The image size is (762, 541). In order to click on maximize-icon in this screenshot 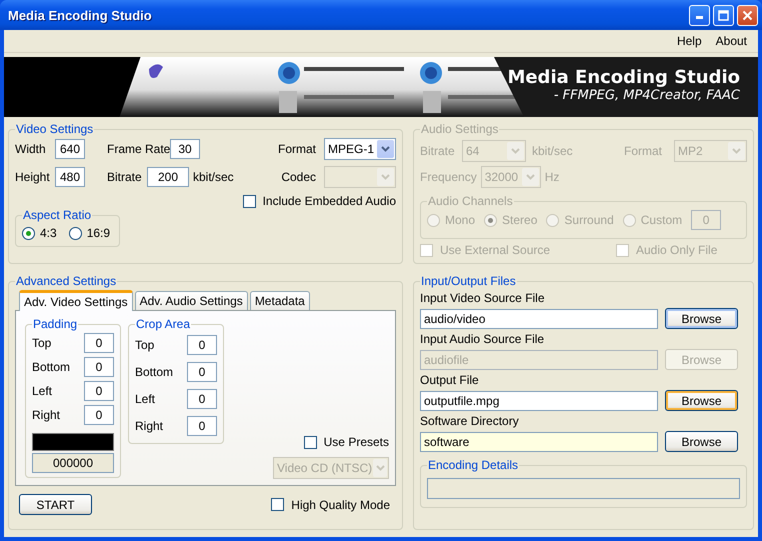, I will do `click(723, 15)`.